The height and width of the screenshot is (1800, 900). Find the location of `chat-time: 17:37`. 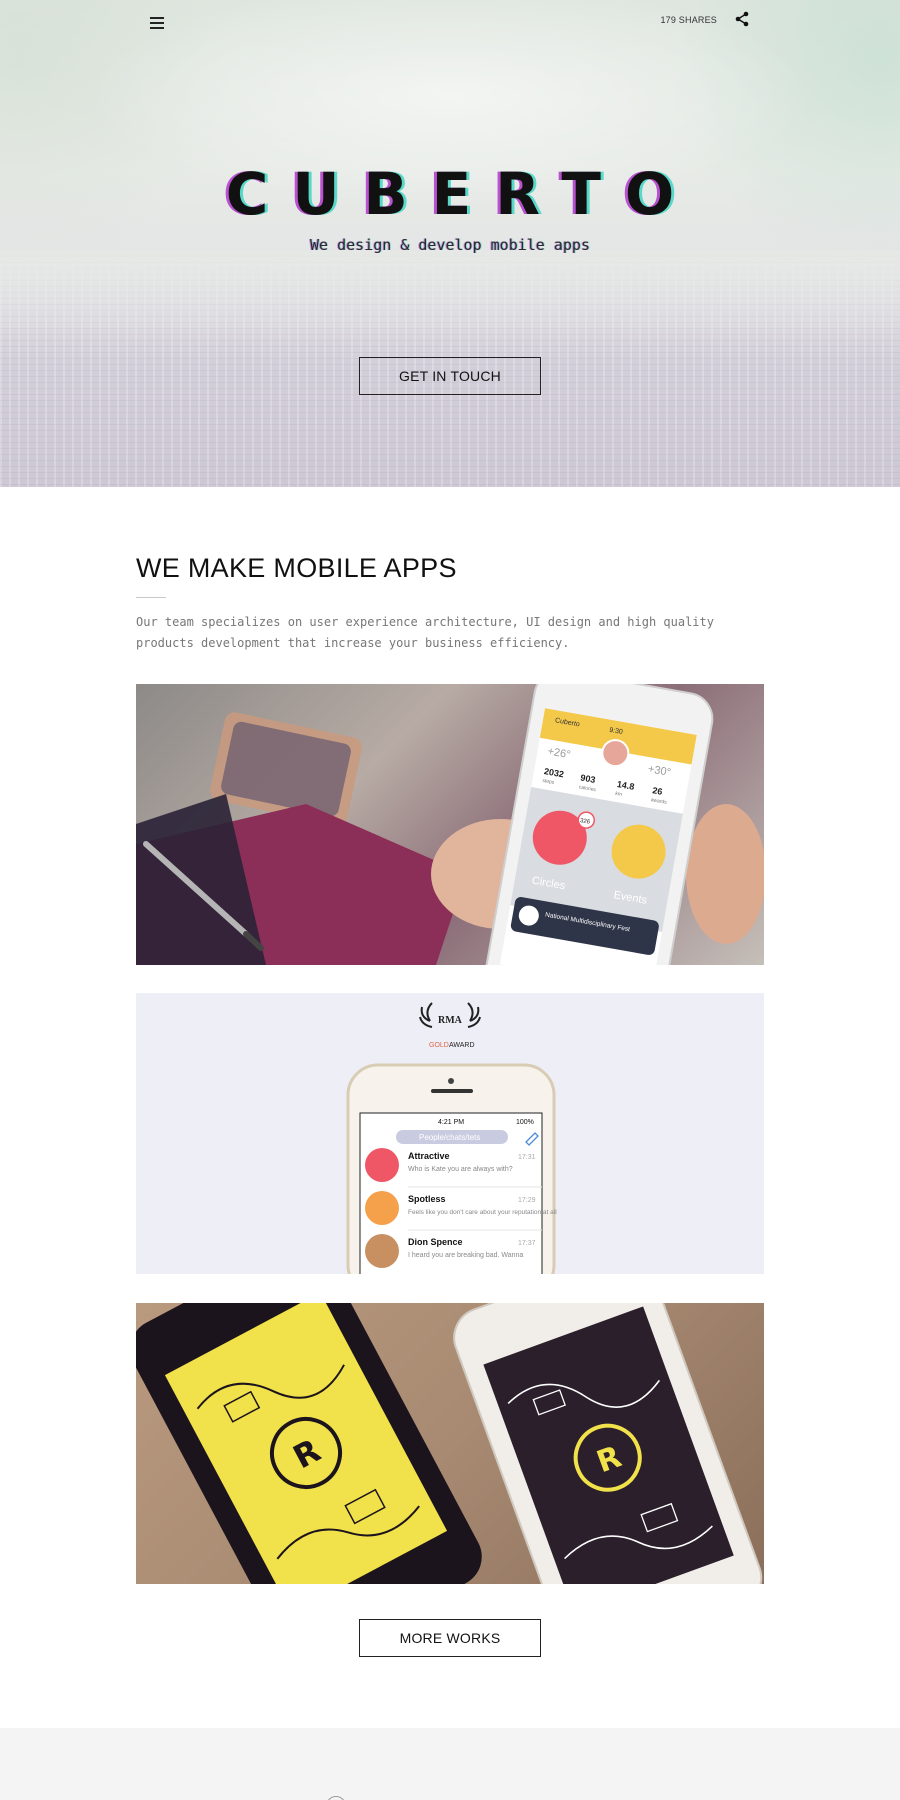

chat-time: 17:37 is located at coordinates (527, 1243).